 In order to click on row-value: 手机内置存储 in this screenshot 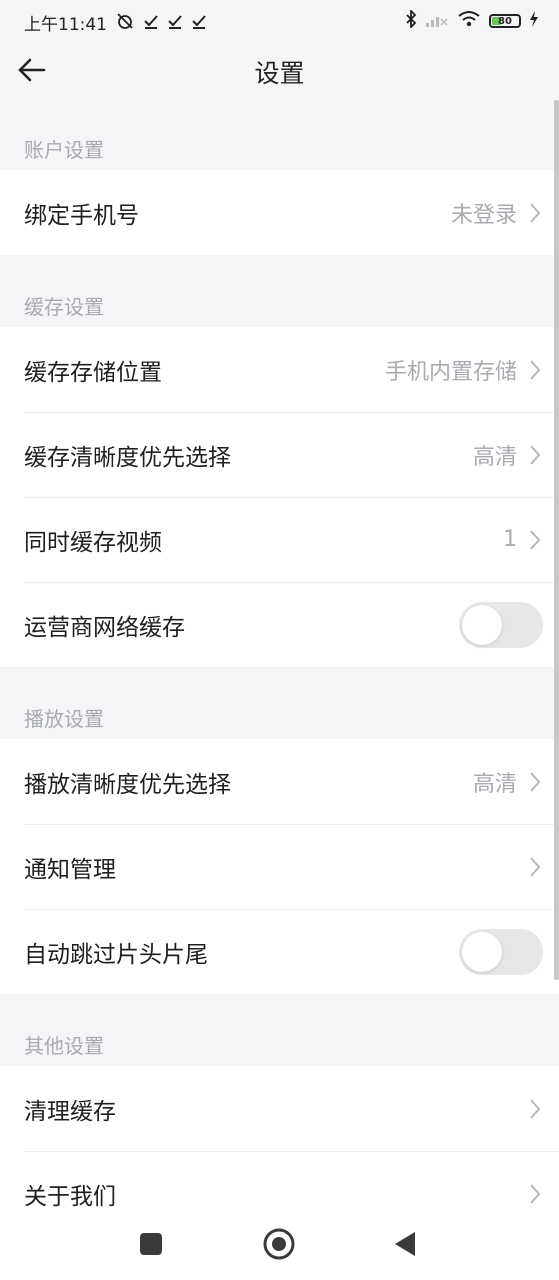, I will do `click(450, 372)`.